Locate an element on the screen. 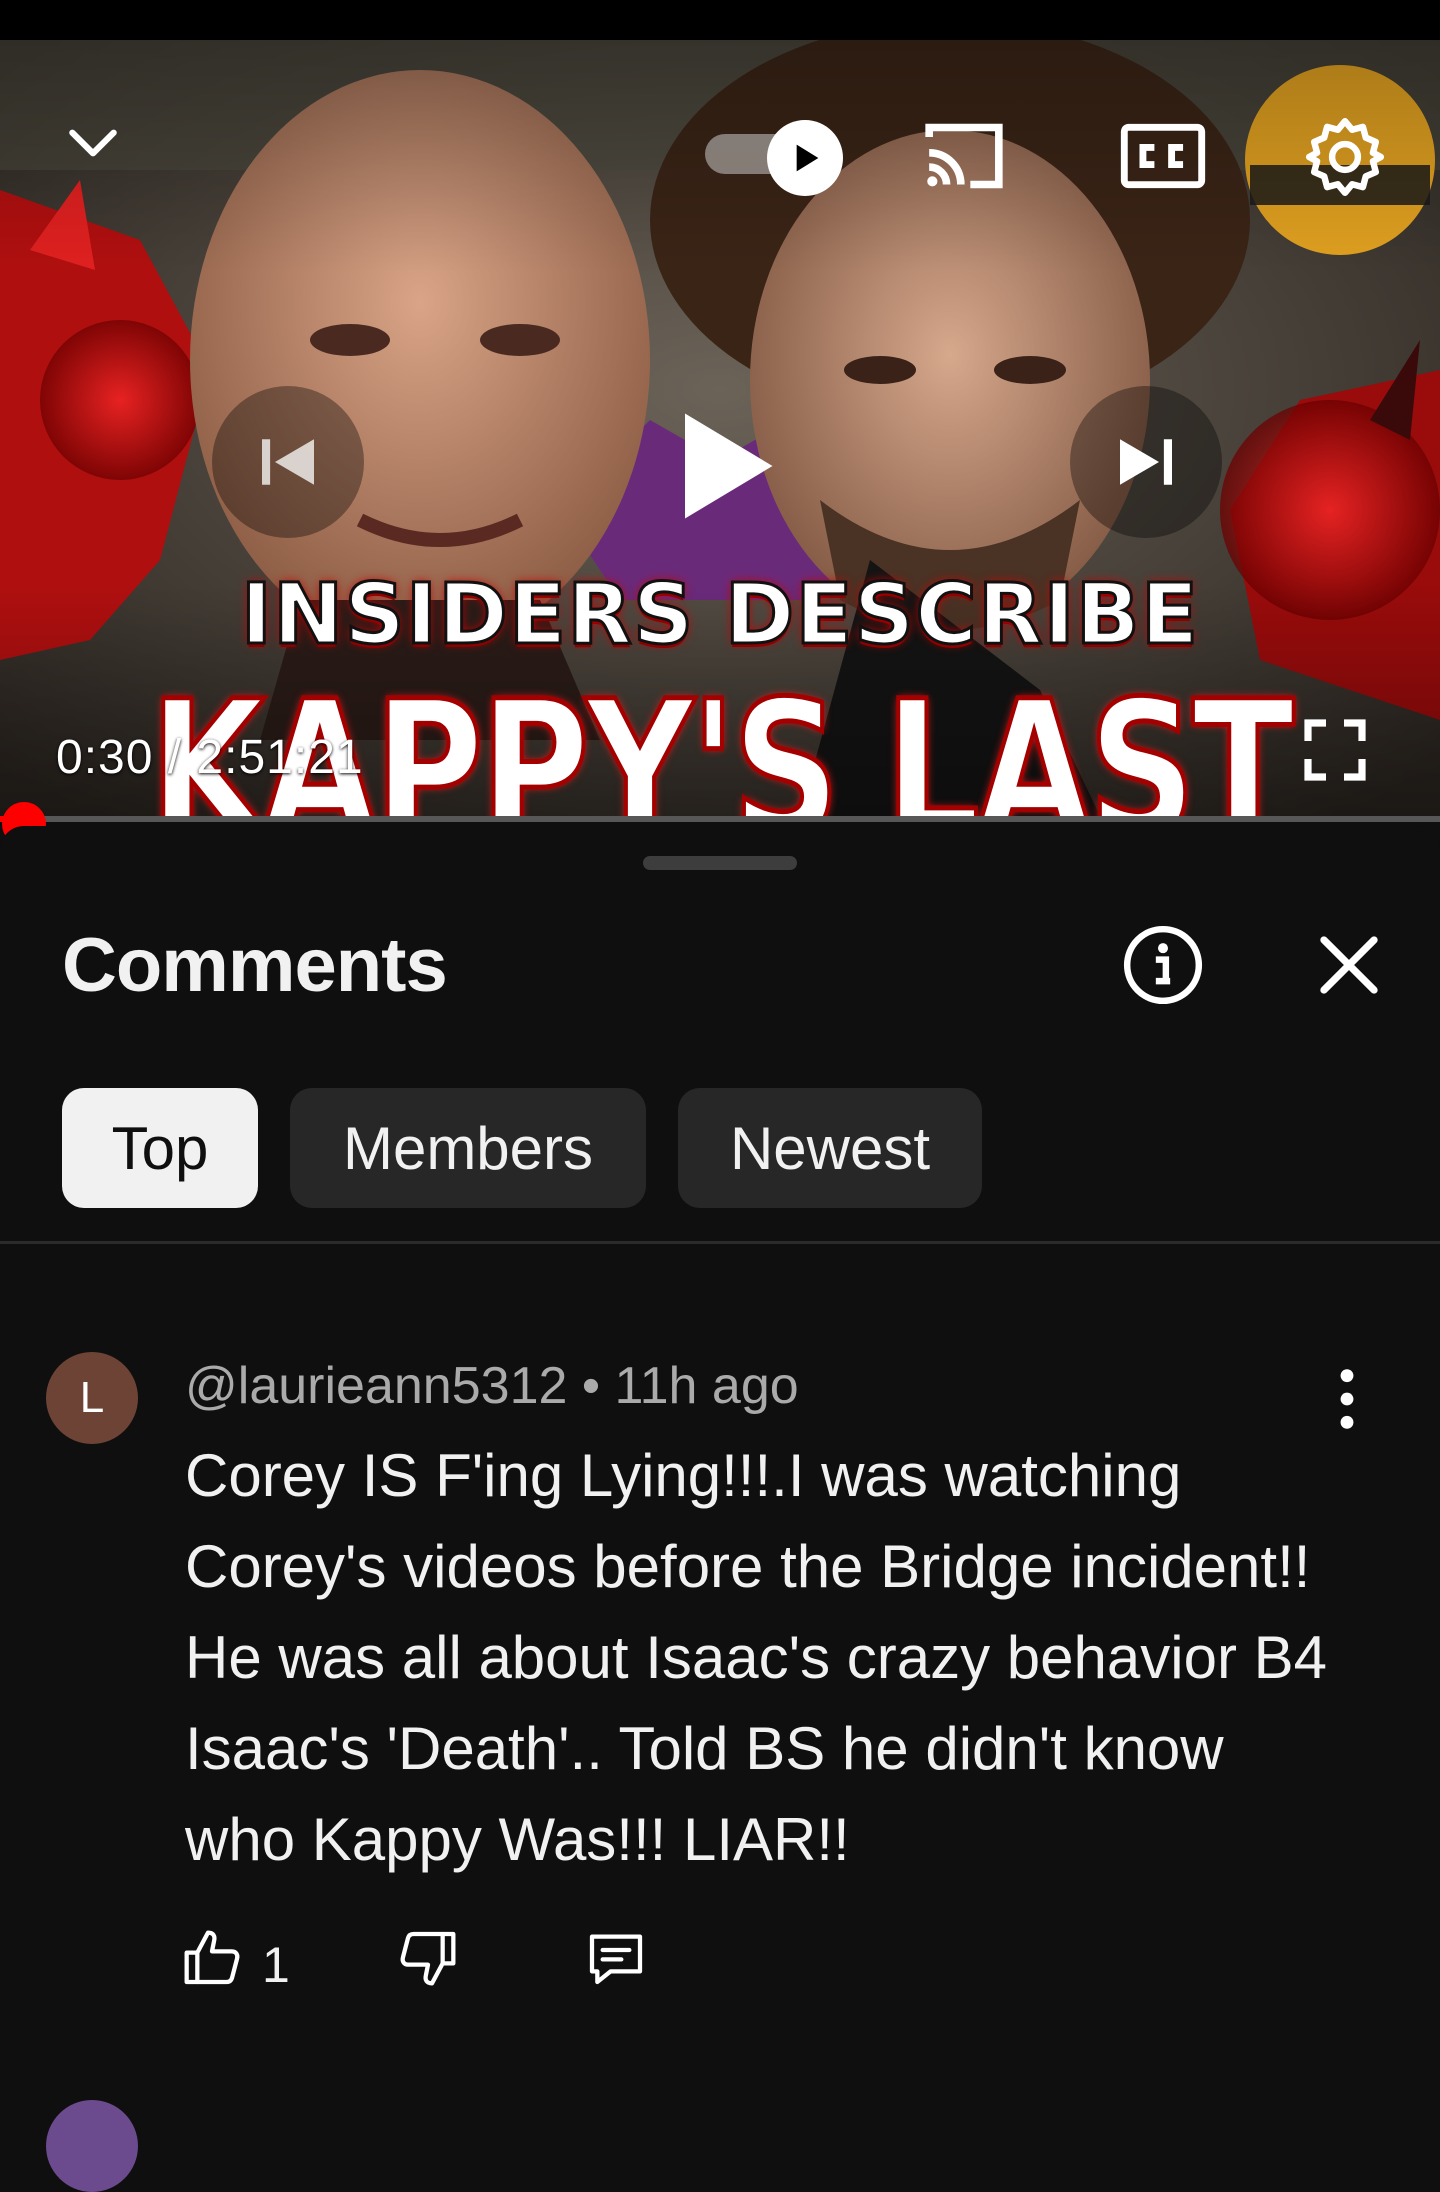 The width and height of the screenshot is (1440, 2192). fullscreen-button is located at coordinates (1335, 750).